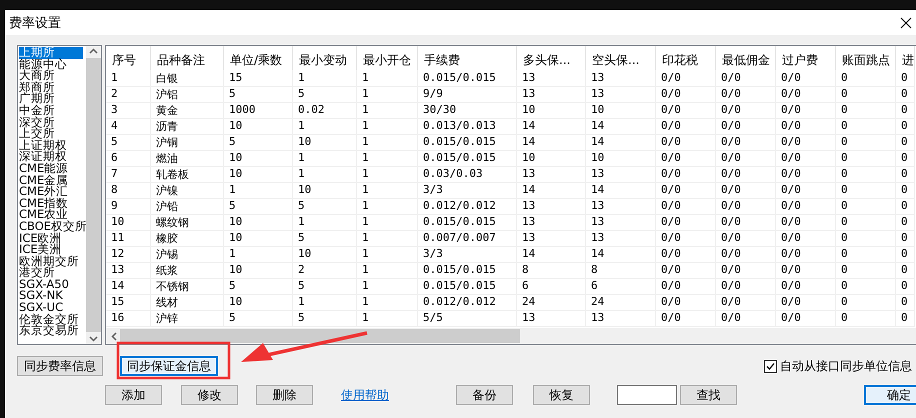 This screenshot has height=418, width=916. Describe the element at coordinates (52, 122) in the screenshot. I see `exchange-item: 深交所` at that location.